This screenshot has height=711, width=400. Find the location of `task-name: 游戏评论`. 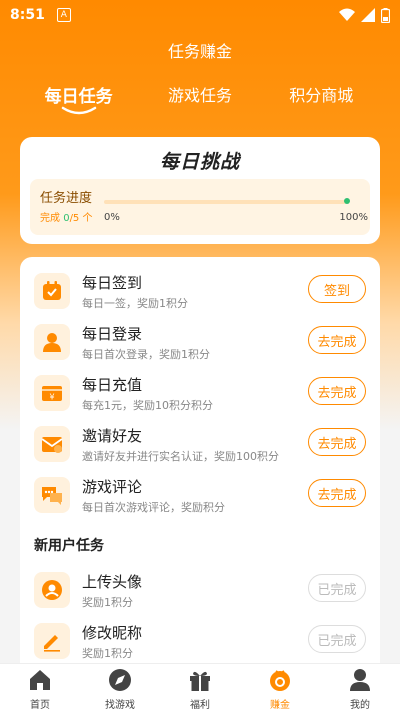

task-name: 游戏评论 is located at coordinates (112, 487).